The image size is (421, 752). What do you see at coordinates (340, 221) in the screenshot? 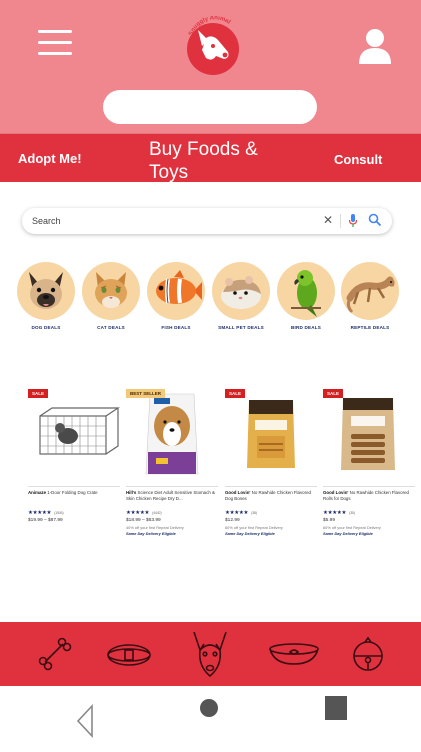
I see `search-divider` at bounding box center [340, 221].